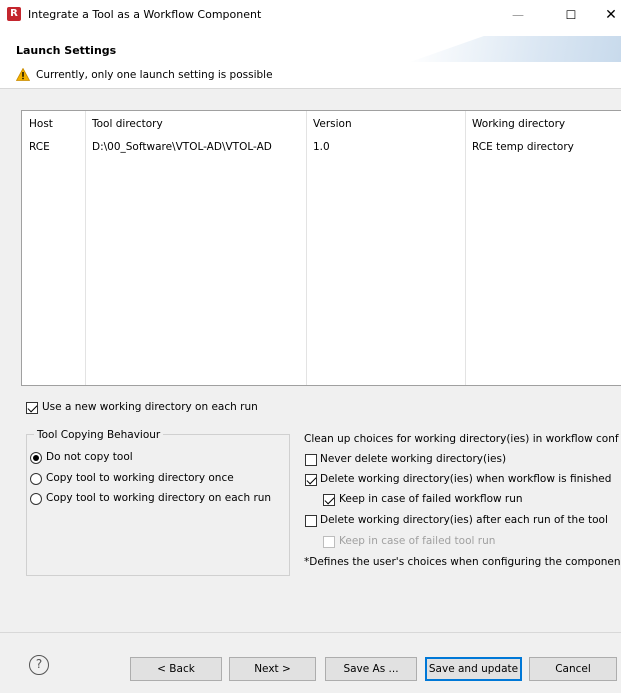  What do you see at coordinates (39, 147) in the screenshot?
I see `table-cell-host: RCE` at bounding box center [39, 147].